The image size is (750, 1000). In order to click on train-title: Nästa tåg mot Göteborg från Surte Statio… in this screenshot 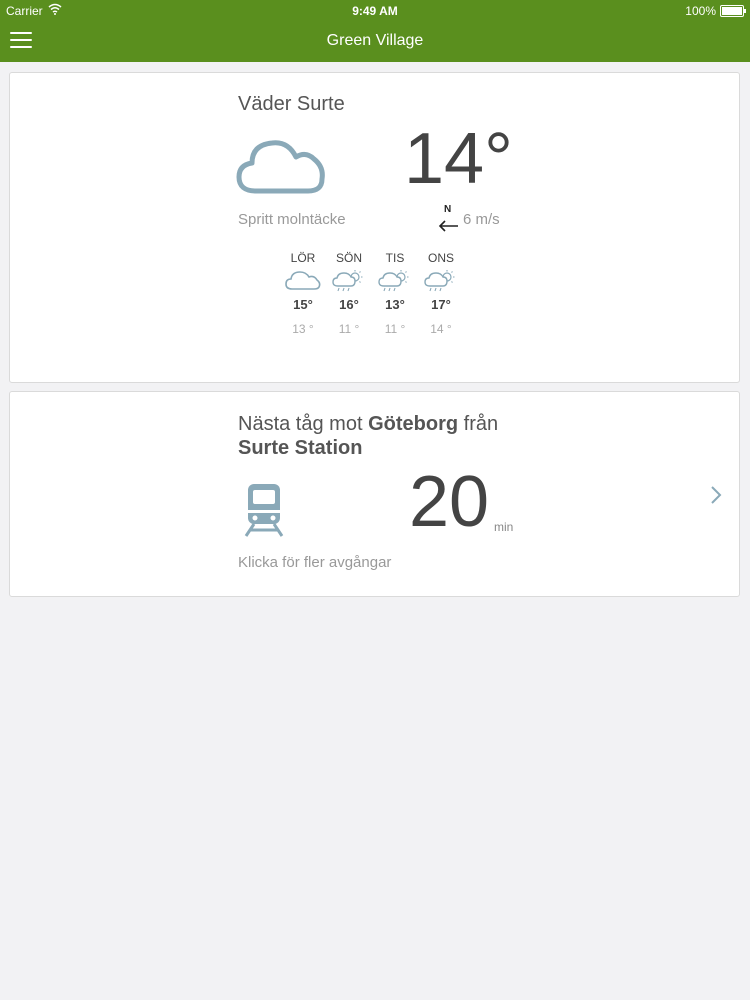, I will do `click(368, 436)`.